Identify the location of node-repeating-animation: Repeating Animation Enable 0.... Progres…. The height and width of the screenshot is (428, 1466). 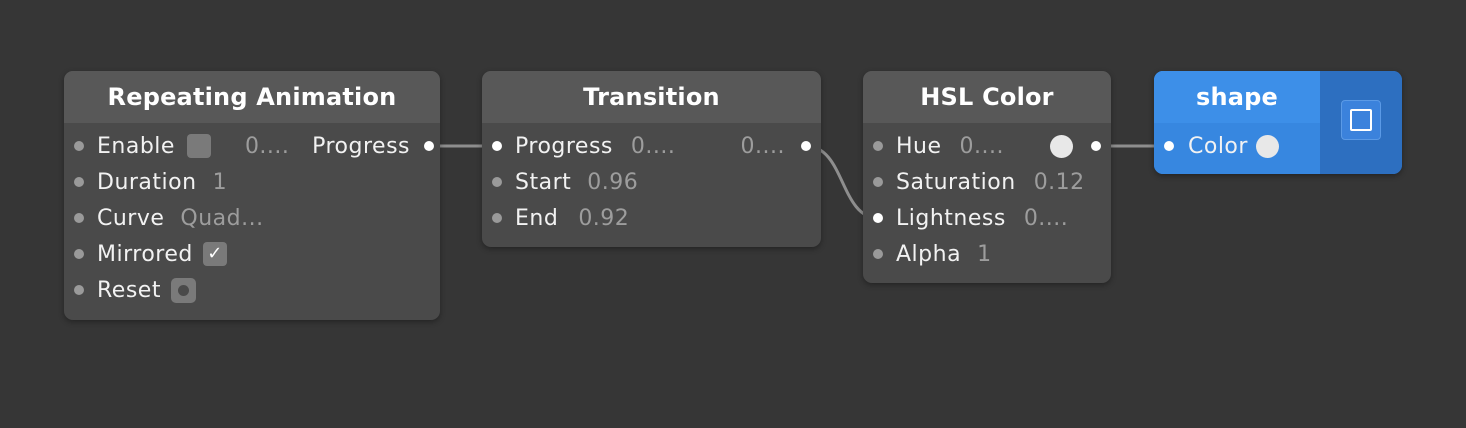
(252, 195).